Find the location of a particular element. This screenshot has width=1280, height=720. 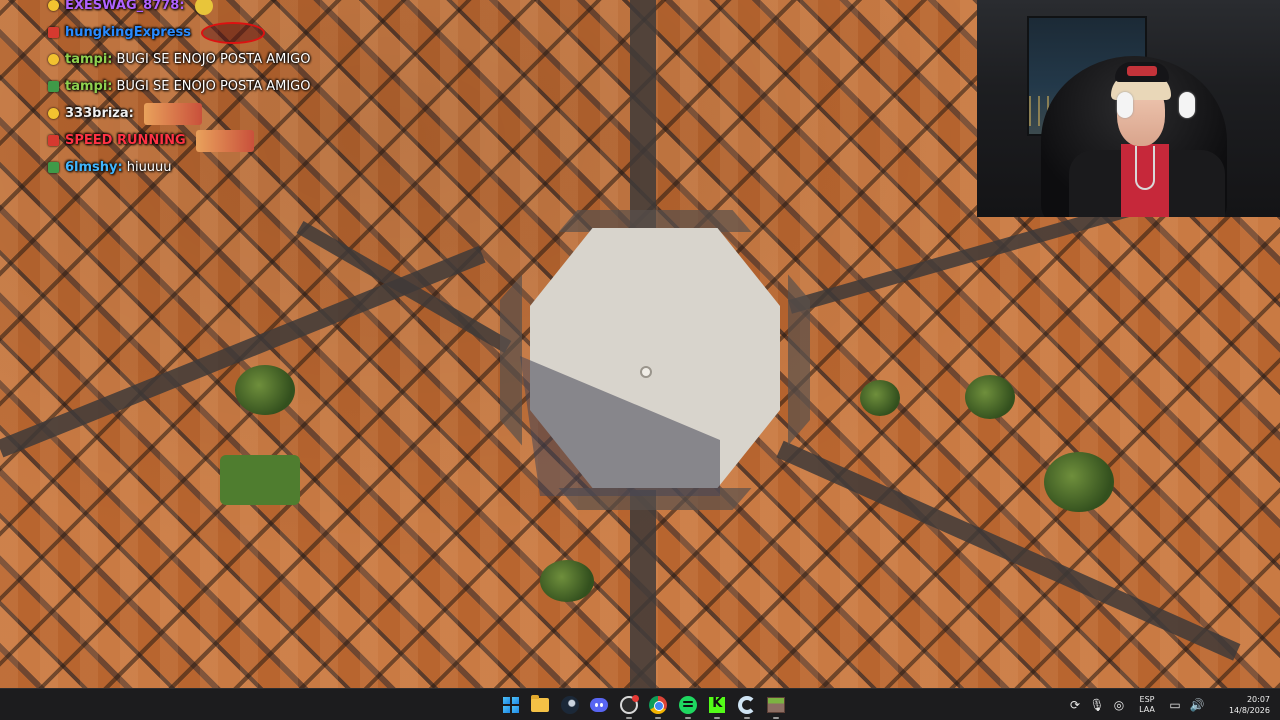

taskbar-app-chrome is located at coordinates (659, 704).